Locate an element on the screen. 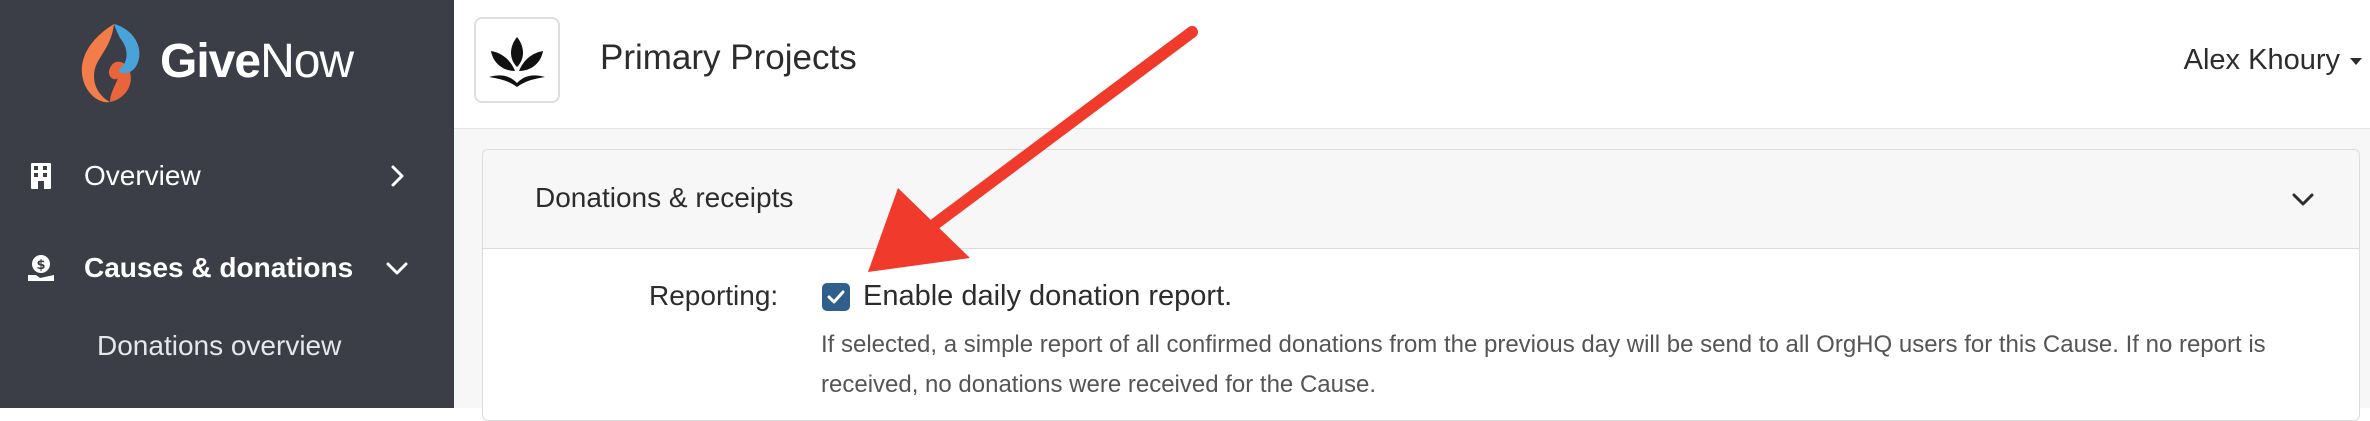  donation-hand-icon: $ is located at coordinates (41, 268).